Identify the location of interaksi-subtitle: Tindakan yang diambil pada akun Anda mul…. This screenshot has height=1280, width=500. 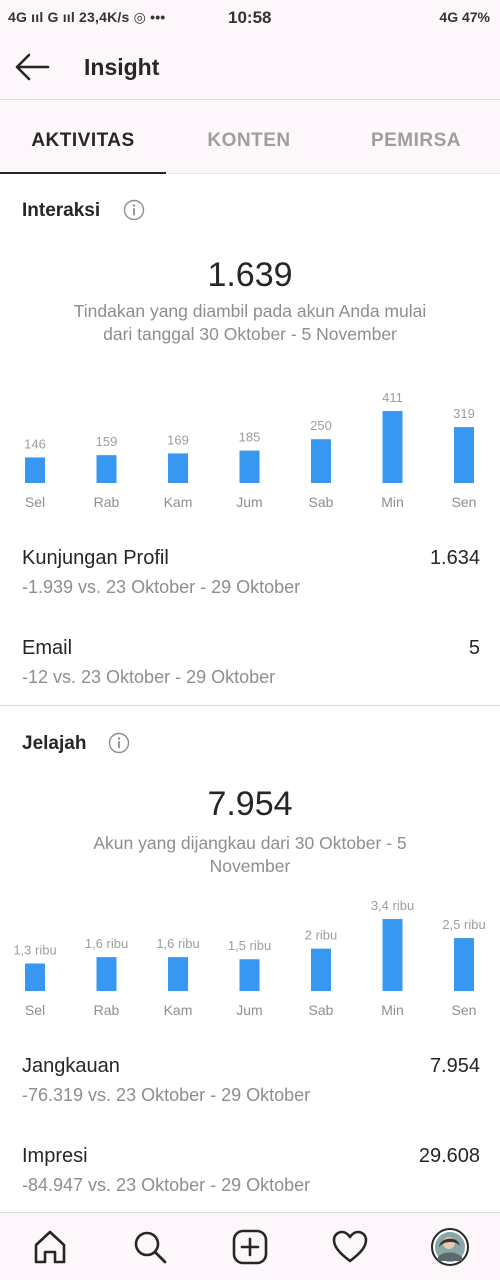
(250, 322).